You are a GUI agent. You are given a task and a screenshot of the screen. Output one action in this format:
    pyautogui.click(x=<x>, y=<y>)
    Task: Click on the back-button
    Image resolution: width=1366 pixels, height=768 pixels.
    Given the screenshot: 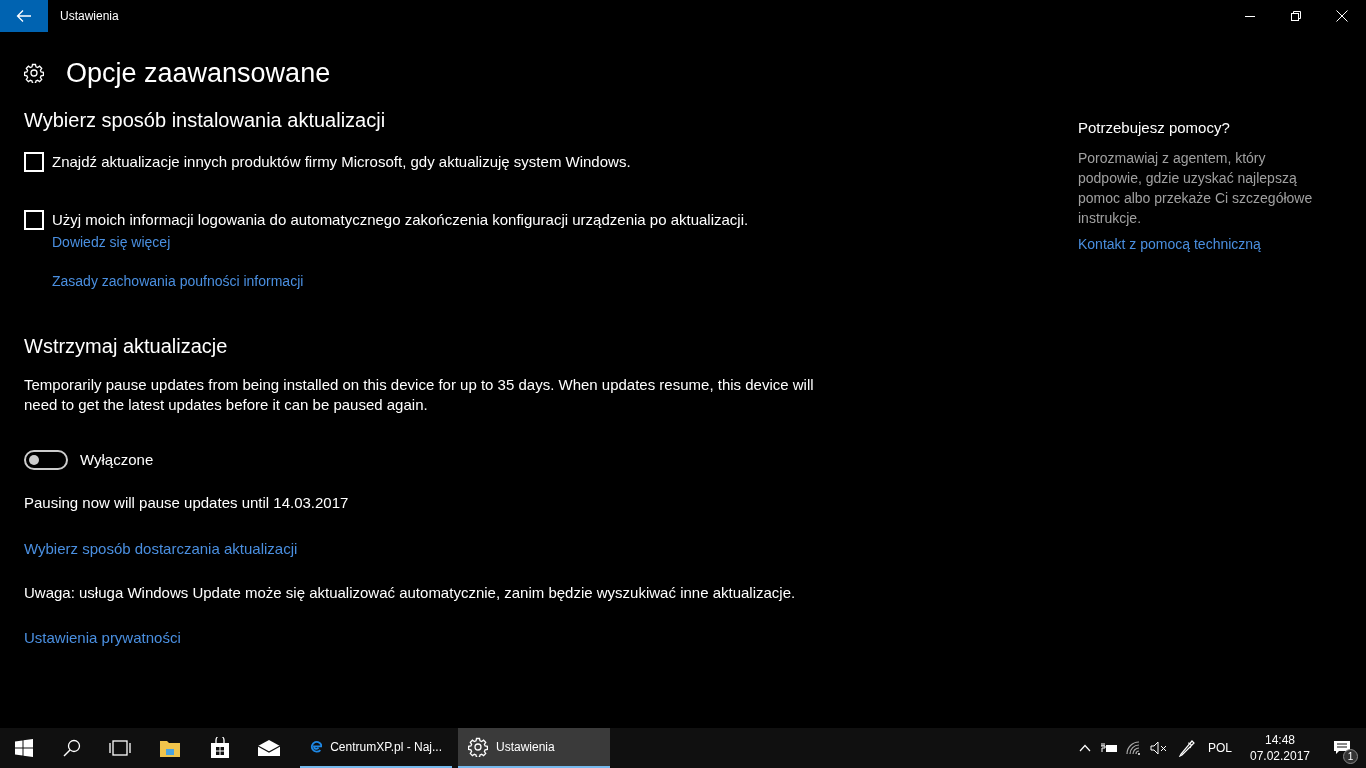 What is the action you would take?
    pyautogui.click(x=24, y=16)
    